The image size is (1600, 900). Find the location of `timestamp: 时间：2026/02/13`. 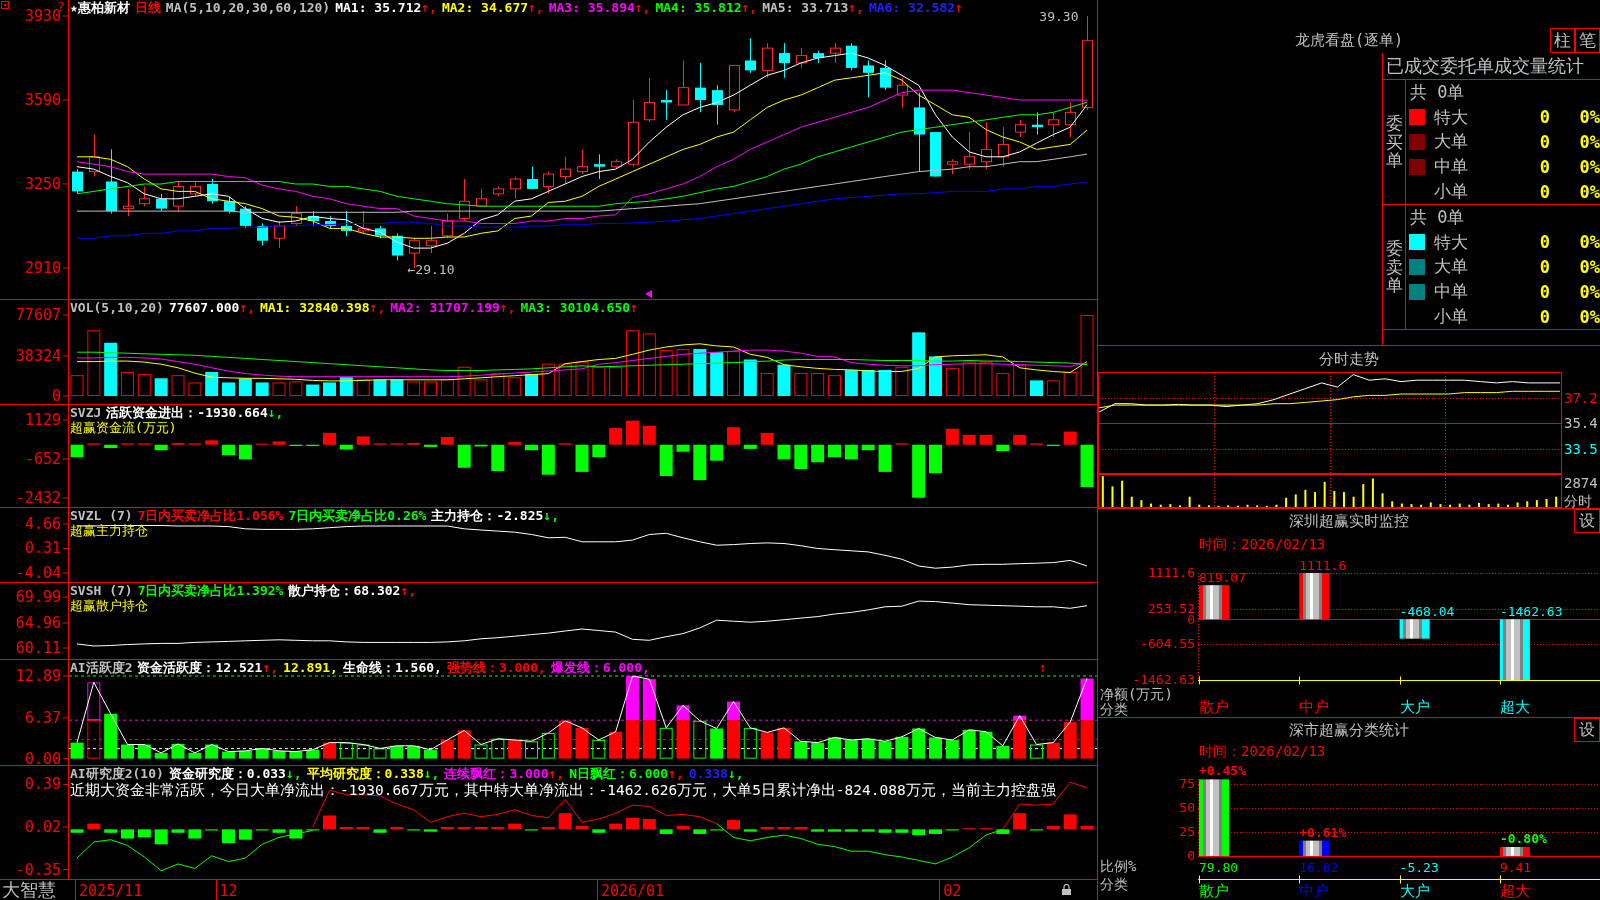

timestamp: 时间：2026/02/13 is located at coordinates (1262, 751).